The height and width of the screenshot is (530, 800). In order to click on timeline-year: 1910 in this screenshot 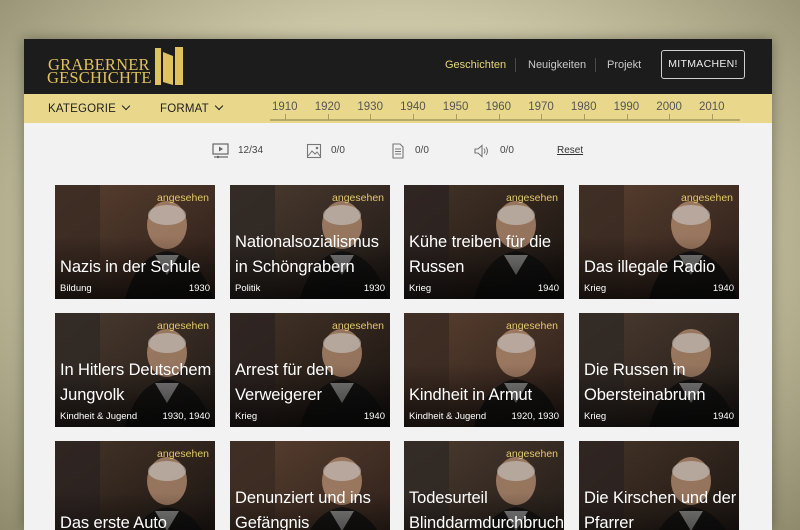, I will do `click(285, 107)`.